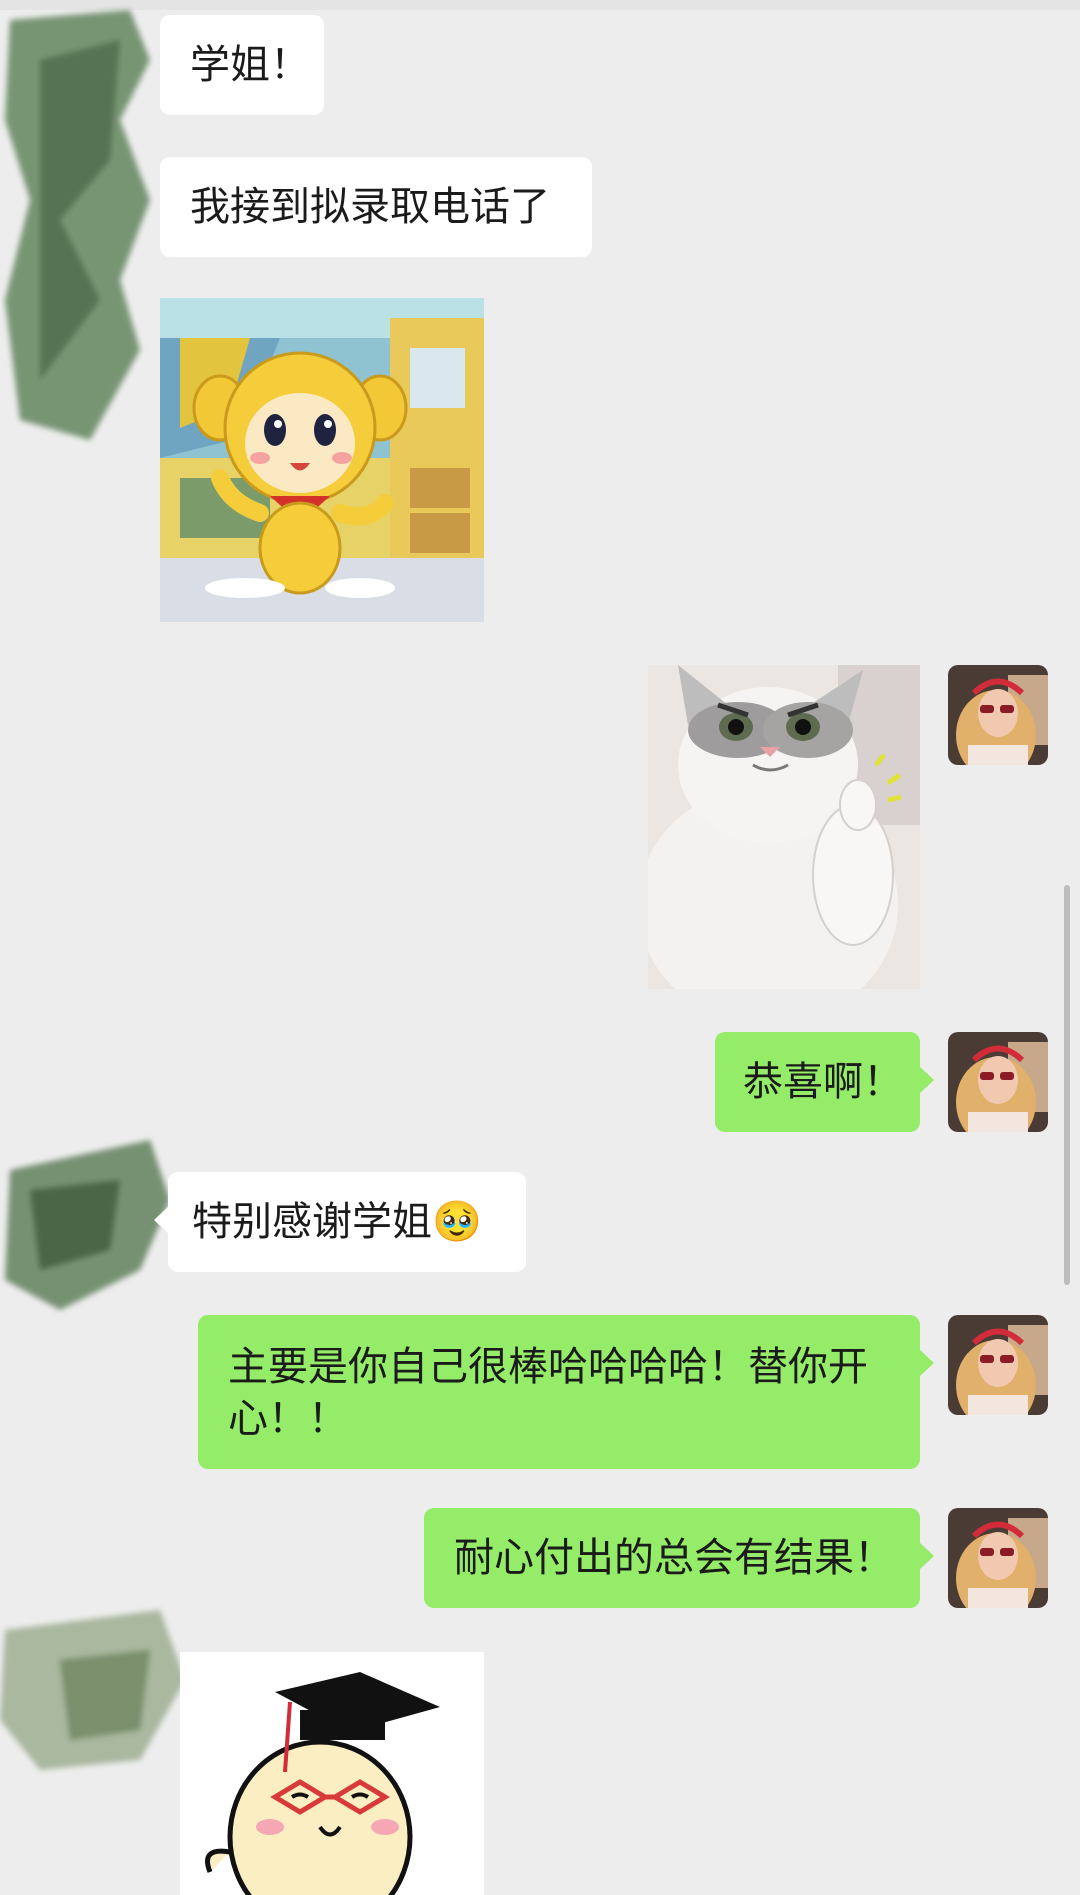  Describe the element at coordinates (92, 1690) in the screenshot. I see `obscured-avatar-scribble-bottom` at that location.